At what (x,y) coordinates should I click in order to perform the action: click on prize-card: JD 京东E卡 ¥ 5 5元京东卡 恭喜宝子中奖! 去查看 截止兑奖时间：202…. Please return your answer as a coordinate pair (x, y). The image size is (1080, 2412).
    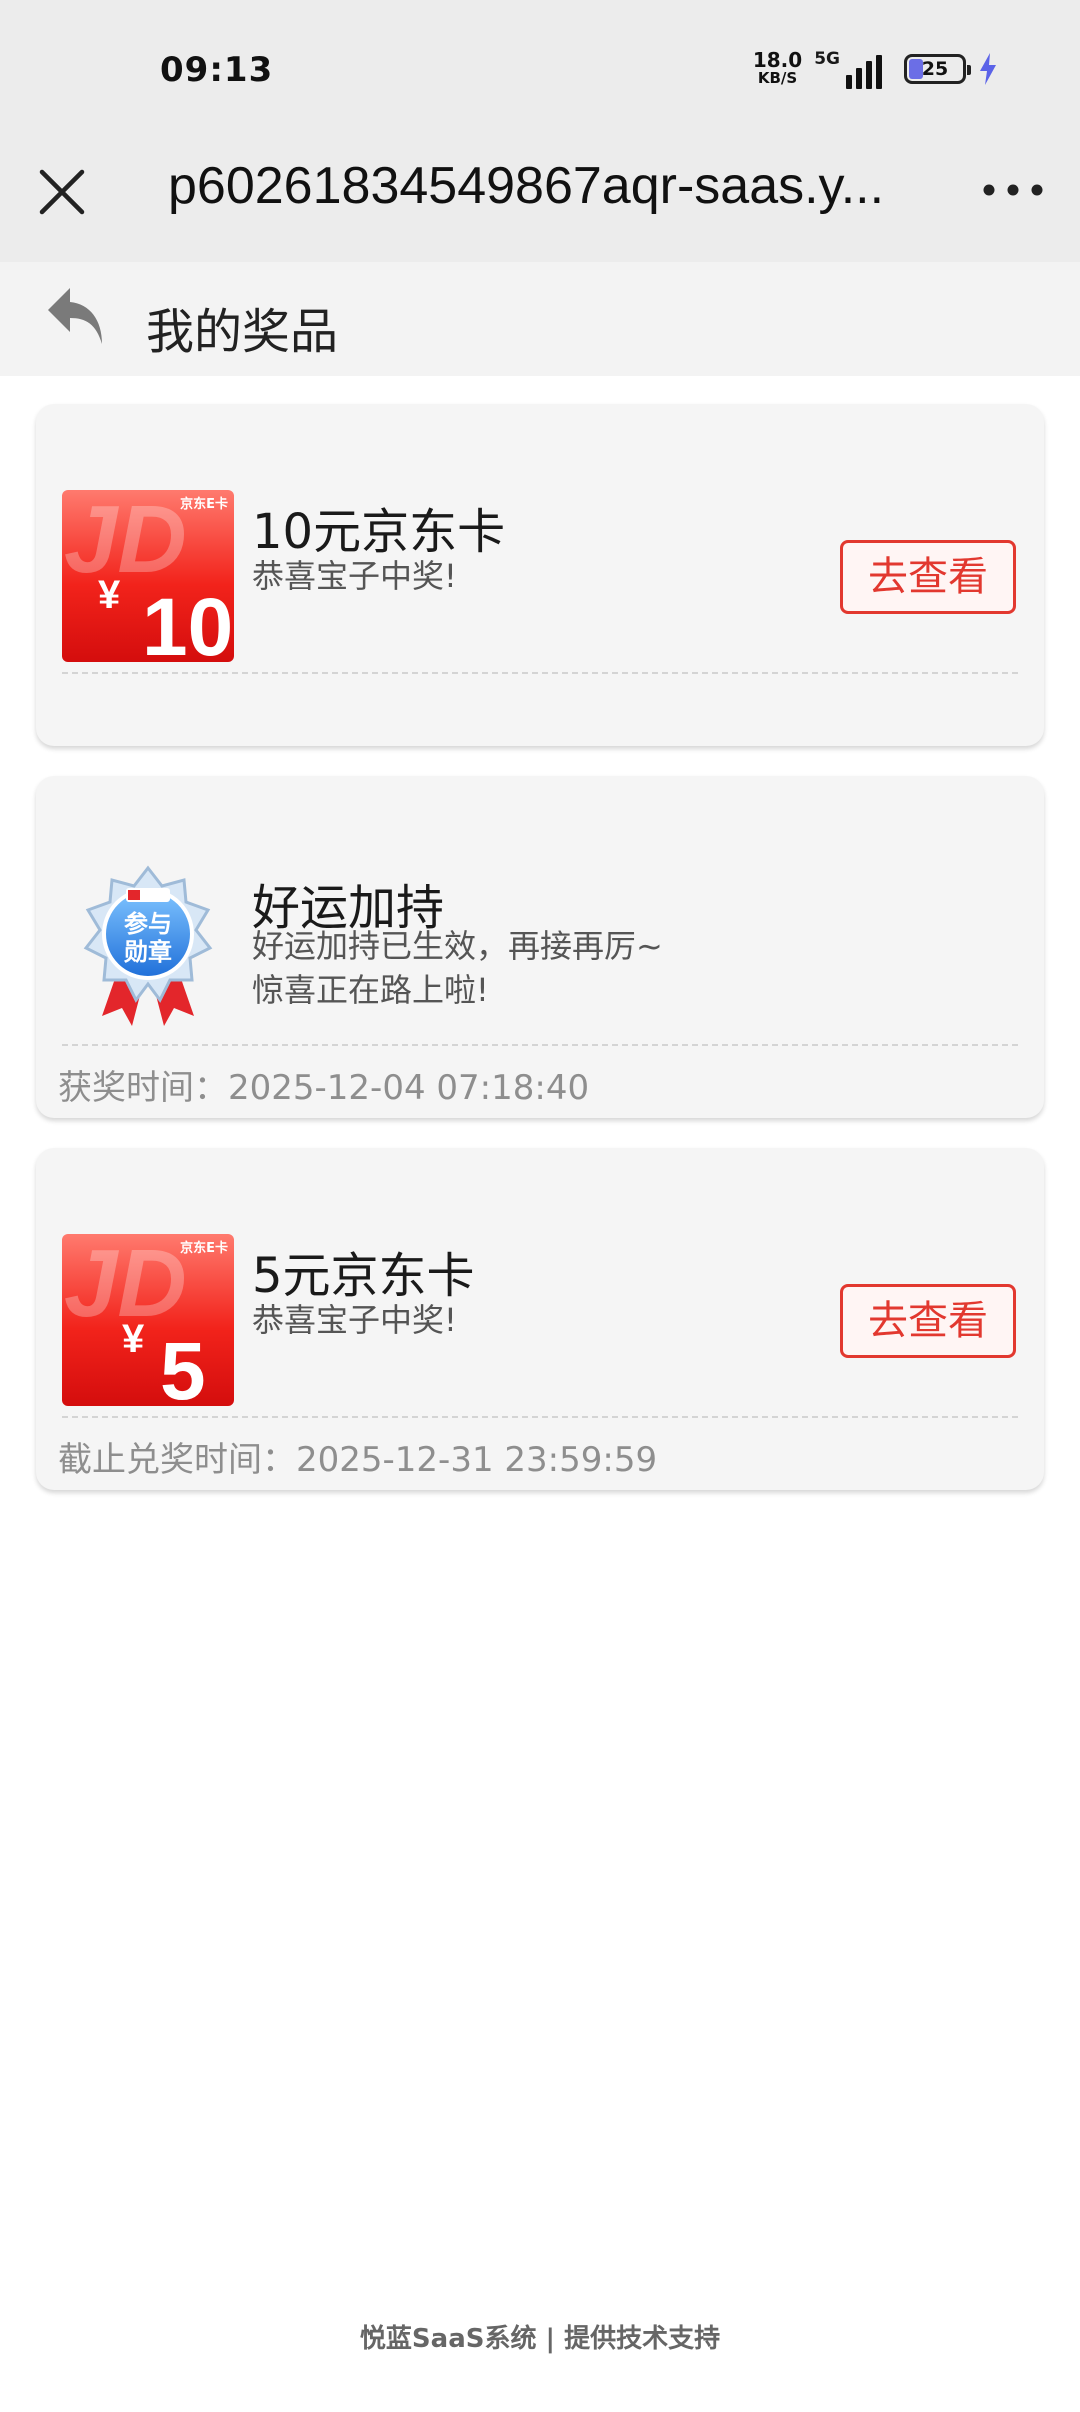
    Looking at the image, I should click on (540, 1319).